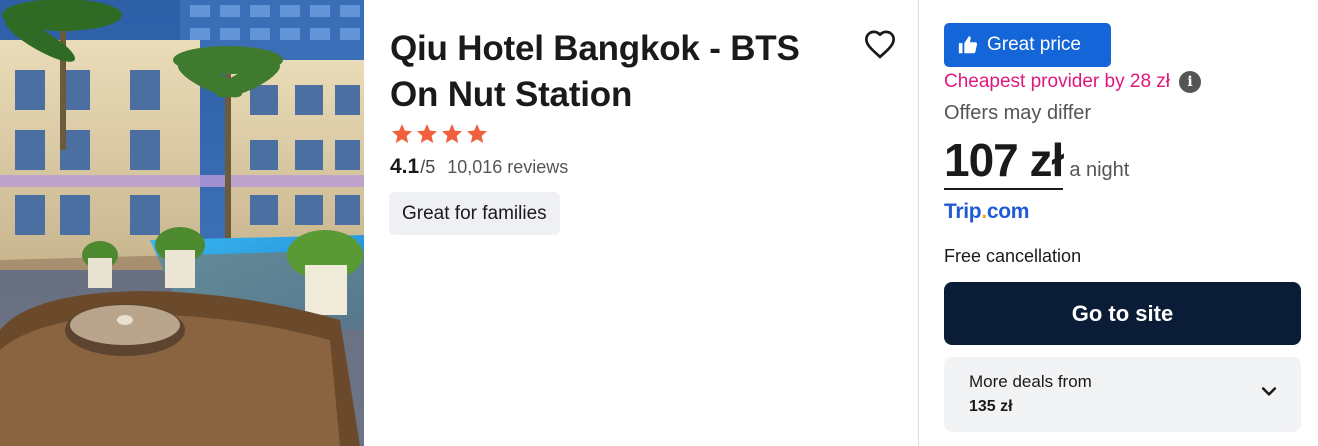 This screenshot has width=1318, height=446. Describe the element at coordinates (405, 166) in the screenshot. I see `rating-score: 4.1` at that location.